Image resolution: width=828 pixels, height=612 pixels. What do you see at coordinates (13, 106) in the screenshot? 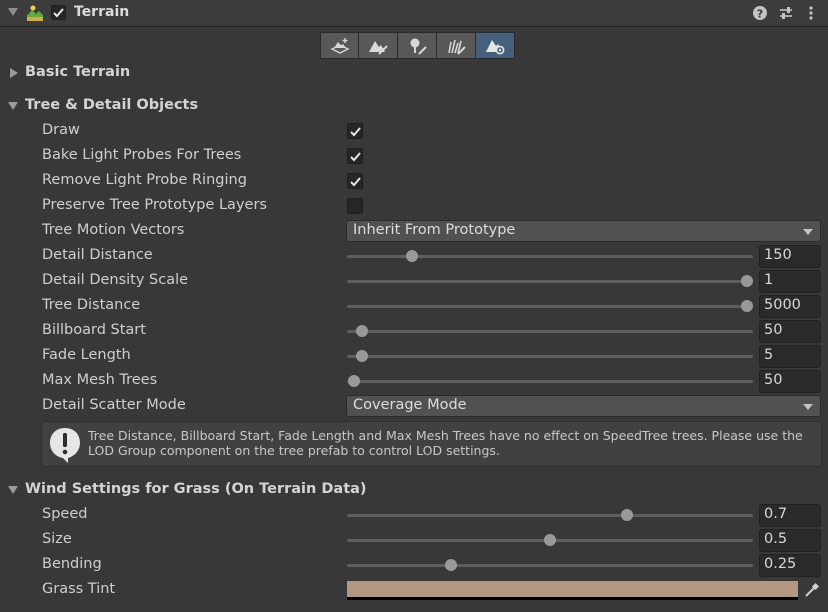
I see `tree-detail-foldout-arrow-icon` at bounding box center [13, 106].